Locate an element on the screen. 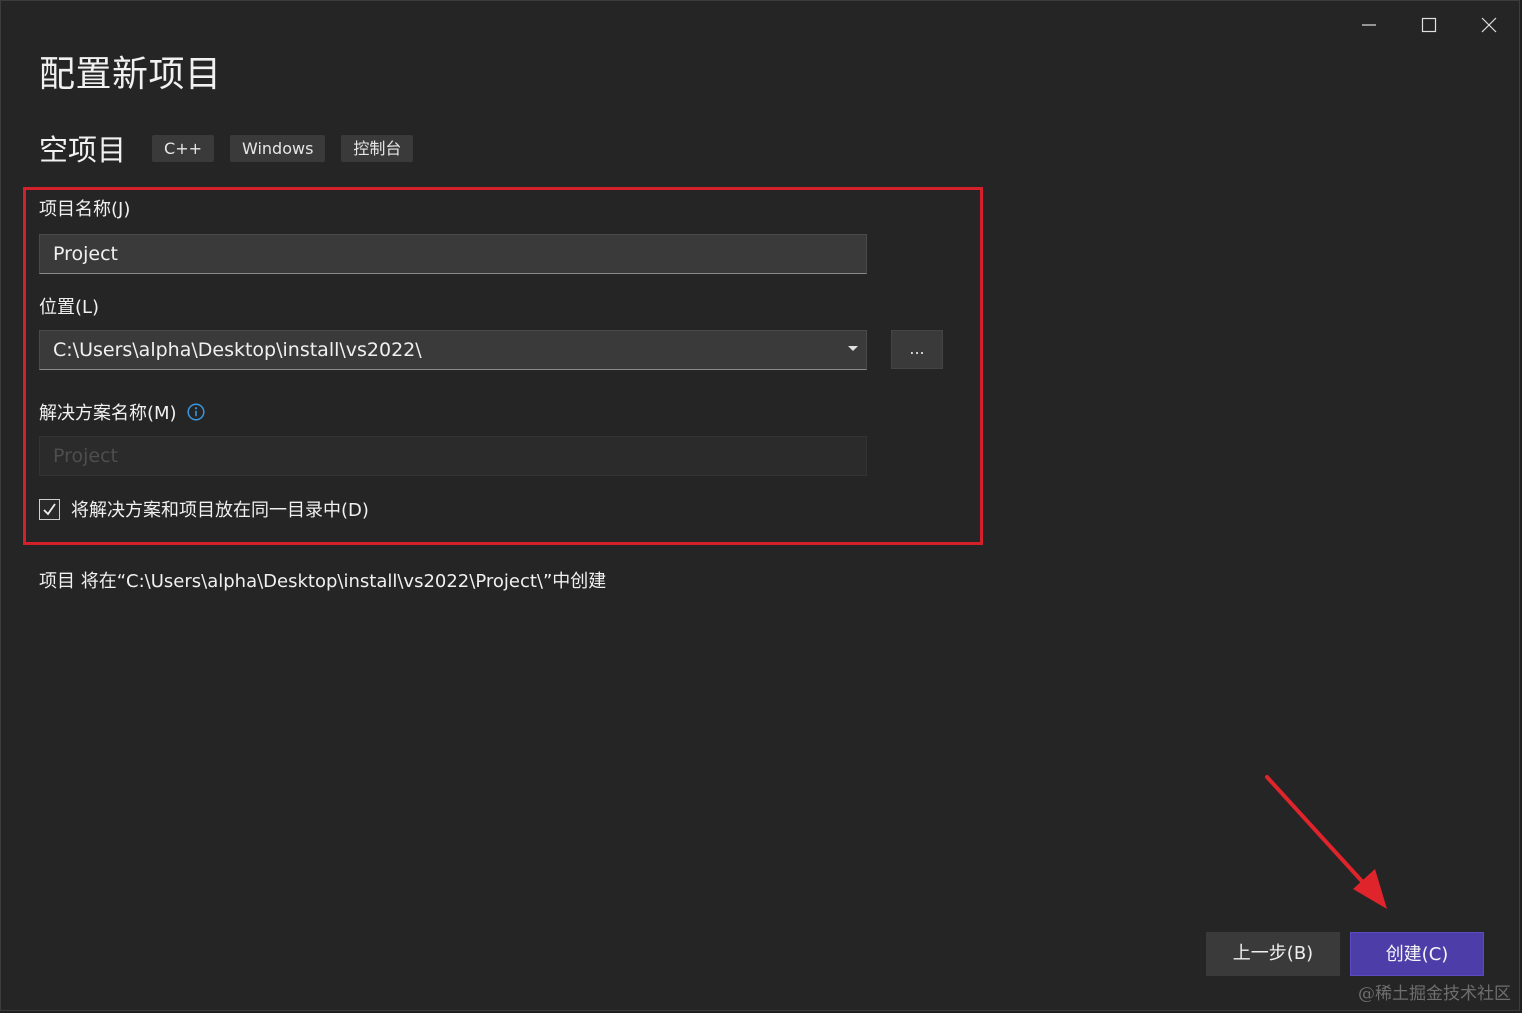 Image resolution: width=1522 pixels, height=1013 pixels. minimize-icon is located at coordinates (1369, 25).